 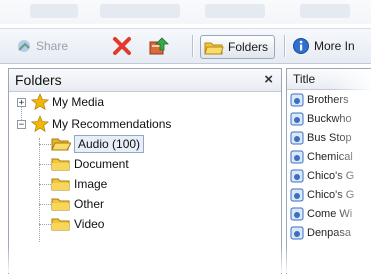 I want to click on more-info-label: More In, so click(x=334, y=46).